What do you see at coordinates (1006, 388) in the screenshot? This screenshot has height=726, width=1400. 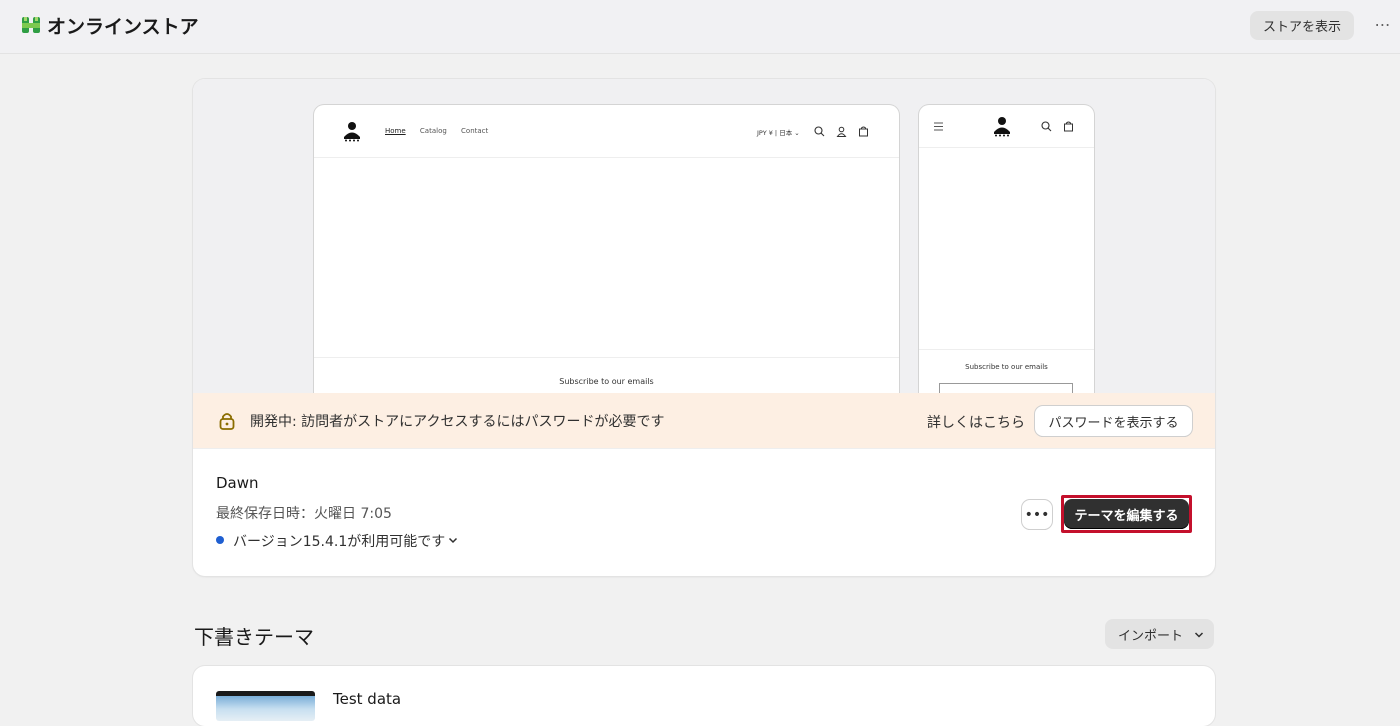 I see `email-input-preview` at bounding box center [1006, 388].